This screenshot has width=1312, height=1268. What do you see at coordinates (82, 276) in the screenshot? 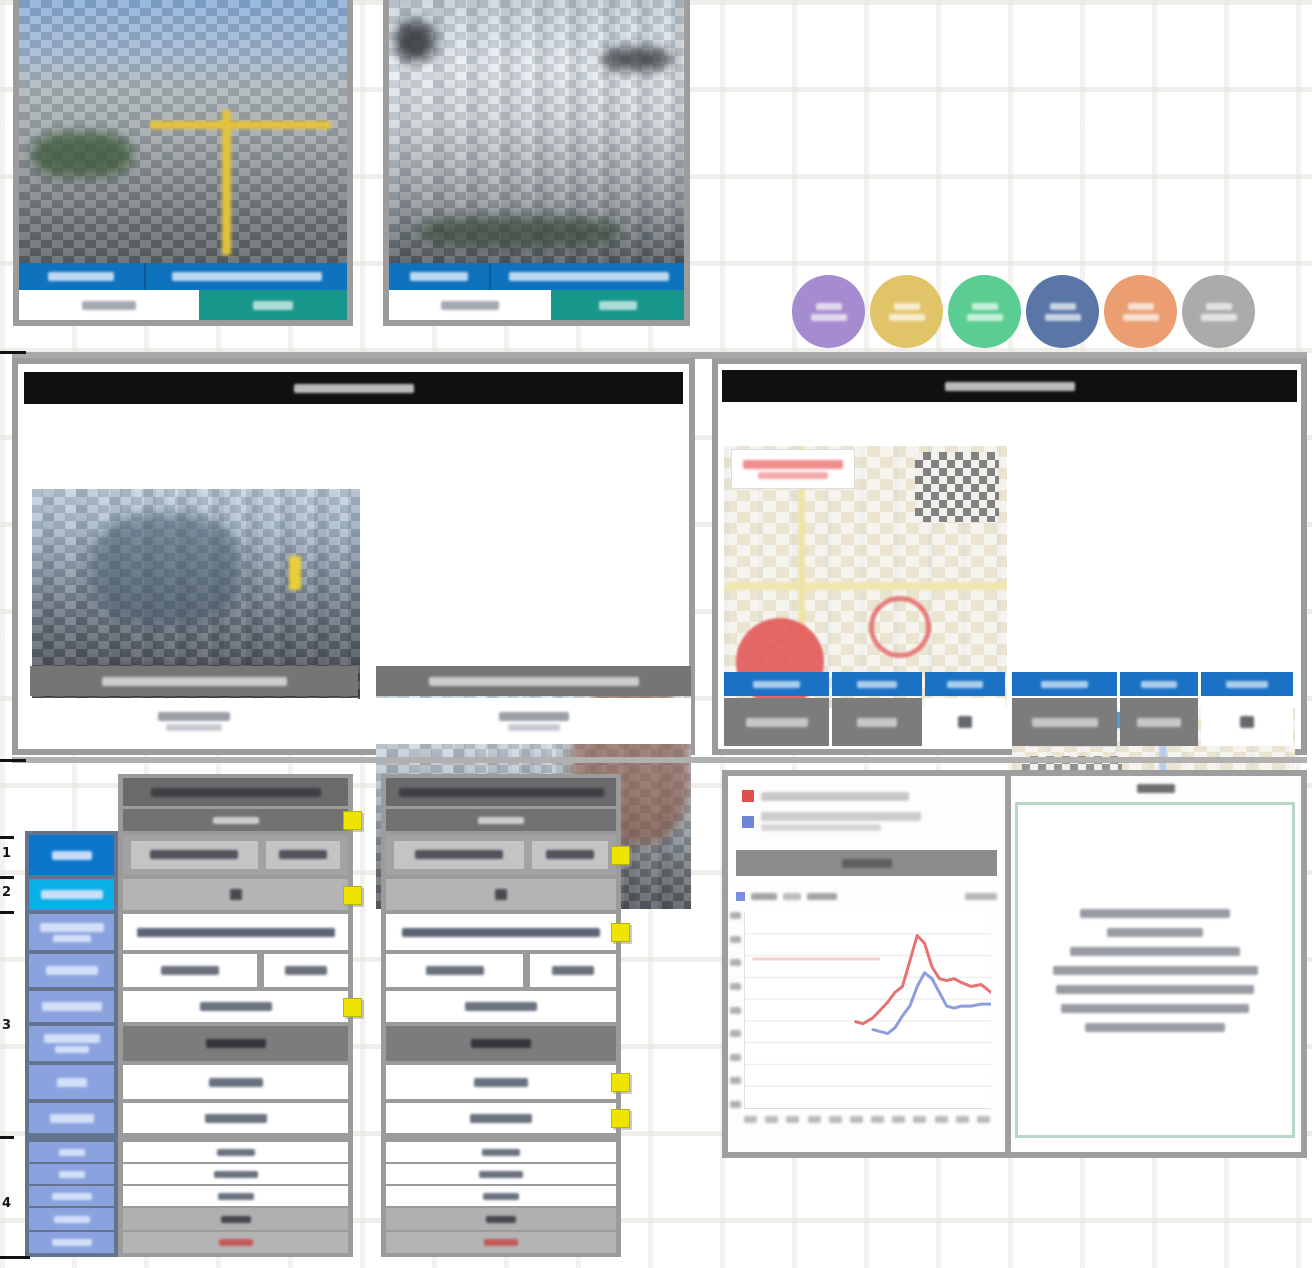
I see `title-bar-left-cell` at bounding box center [82, 276].